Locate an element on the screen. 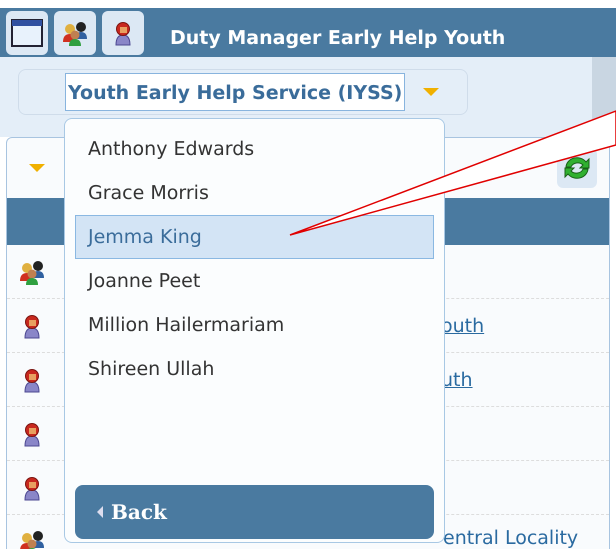 This screenshot has width=616, height=549. menu-item: Jemma King is located at coordinates (254, 237).